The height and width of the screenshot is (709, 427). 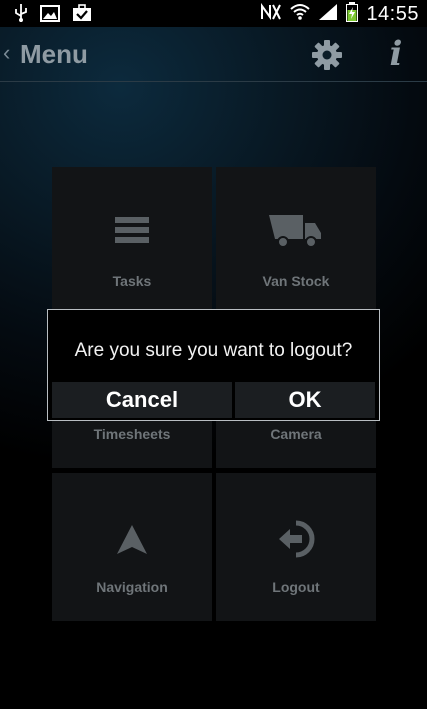 What do you see at coordinates (296, 434) in the screenshot?
I see `tile-label: Camera` at bounding box center [296, 434].